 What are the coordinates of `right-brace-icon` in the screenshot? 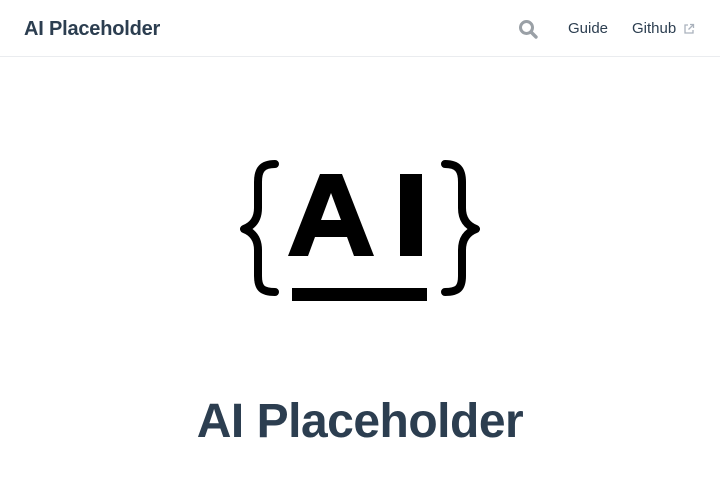 It's located at (460, 228).